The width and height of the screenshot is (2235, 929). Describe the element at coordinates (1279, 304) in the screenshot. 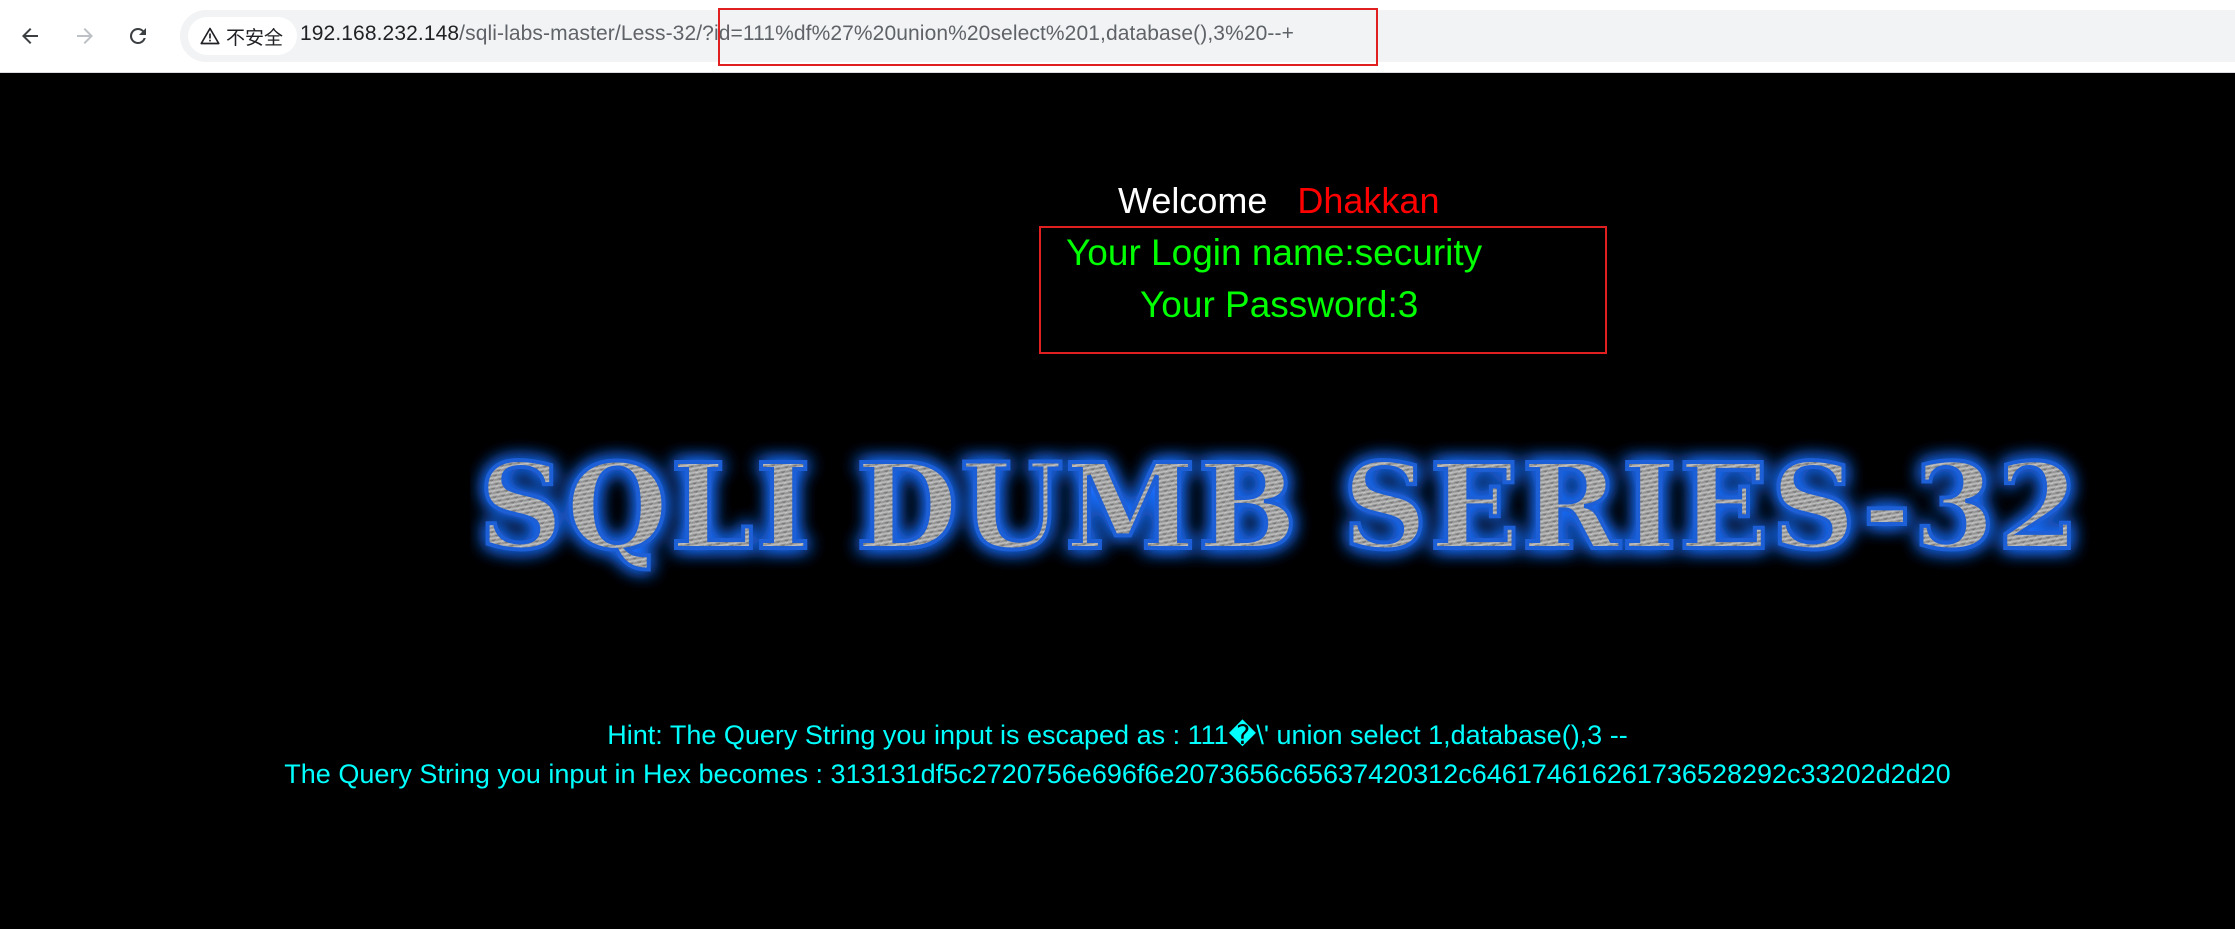

I see `password-text: Your Password:3` at that location.